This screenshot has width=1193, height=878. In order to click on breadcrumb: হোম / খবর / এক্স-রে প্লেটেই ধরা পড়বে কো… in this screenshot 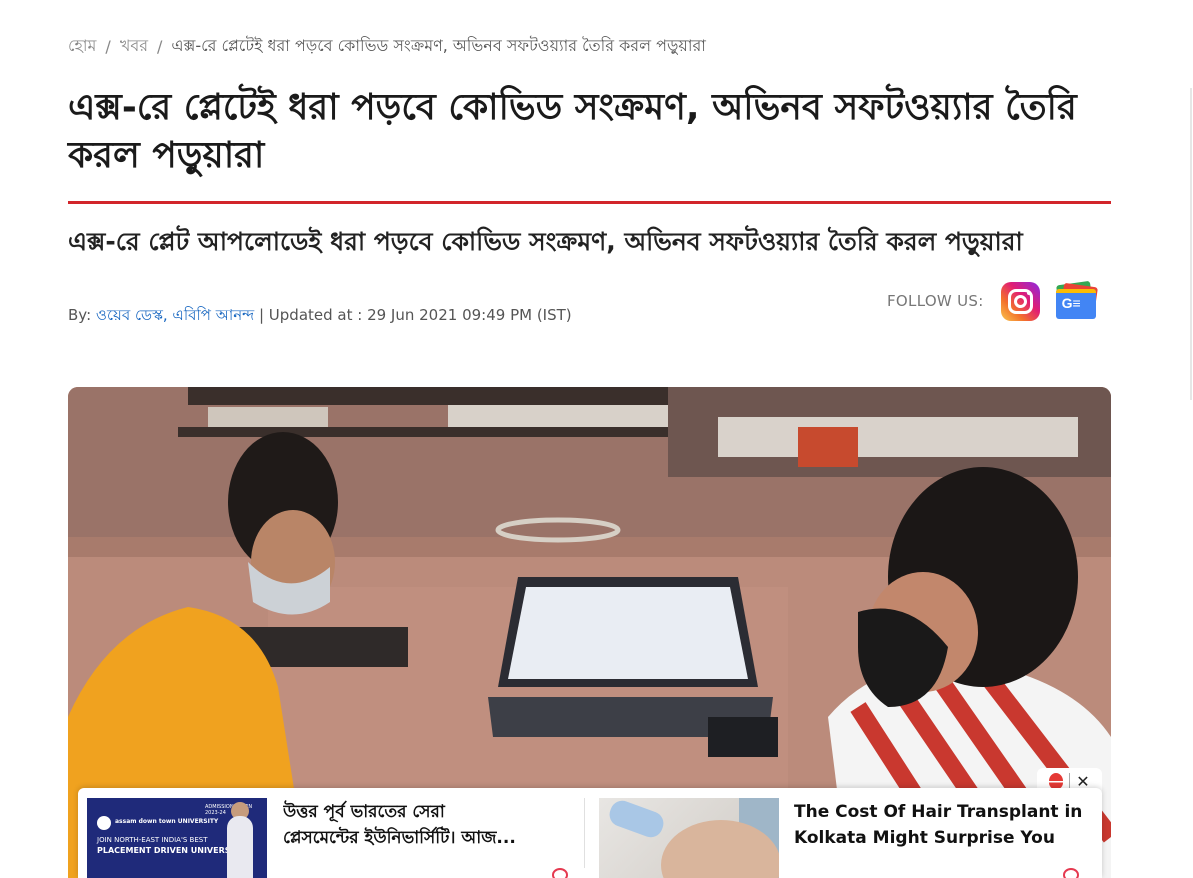, I will do `click(387, 46)`.